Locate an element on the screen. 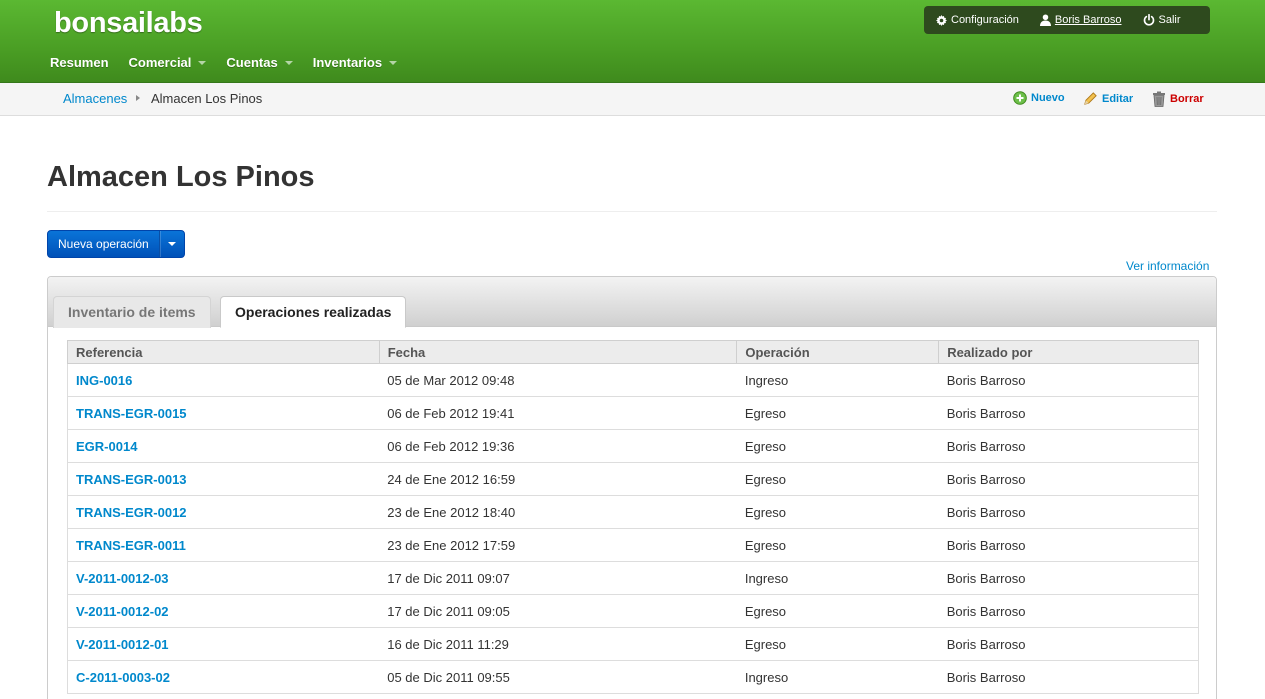  date-cell: 23 de Ene 2012 18:40 is located at coordinates (558, 512).